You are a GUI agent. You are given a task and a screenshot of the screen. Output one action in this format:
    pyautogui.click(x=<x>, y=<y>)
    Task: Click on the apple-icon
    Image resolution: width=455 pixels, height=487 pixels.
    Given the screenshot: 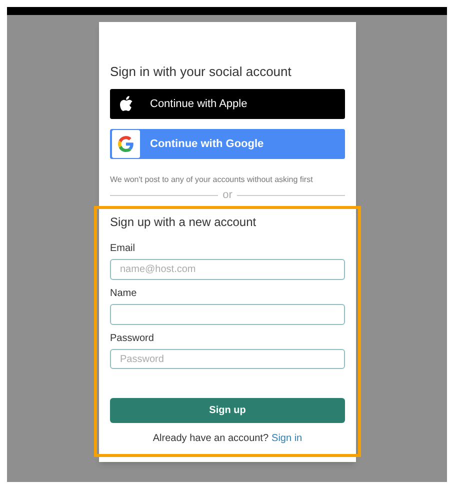 What is the action you would take?
    pyautogui.click(x=126, y=104)
    